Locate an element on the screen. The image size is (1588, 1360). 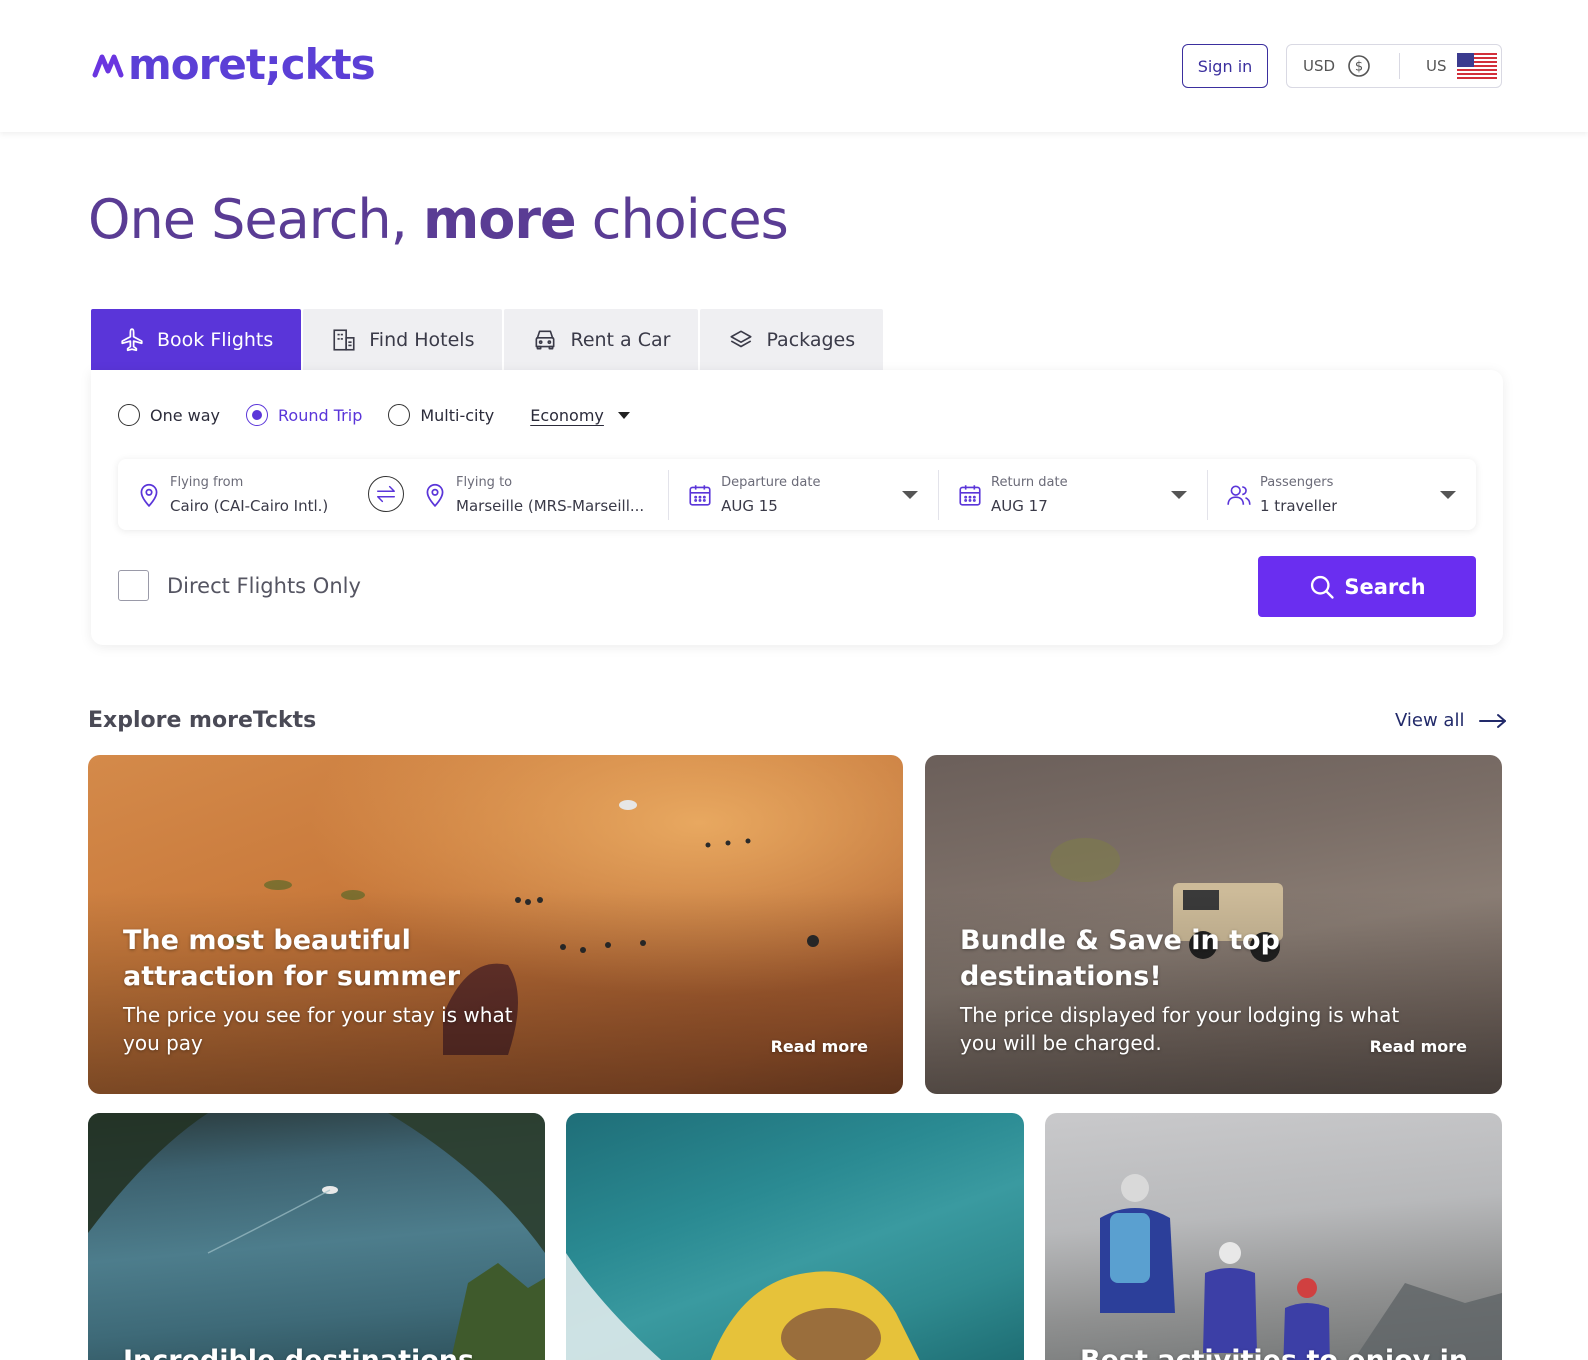
tab-packages: Packages is located at coordinates (792, 339).